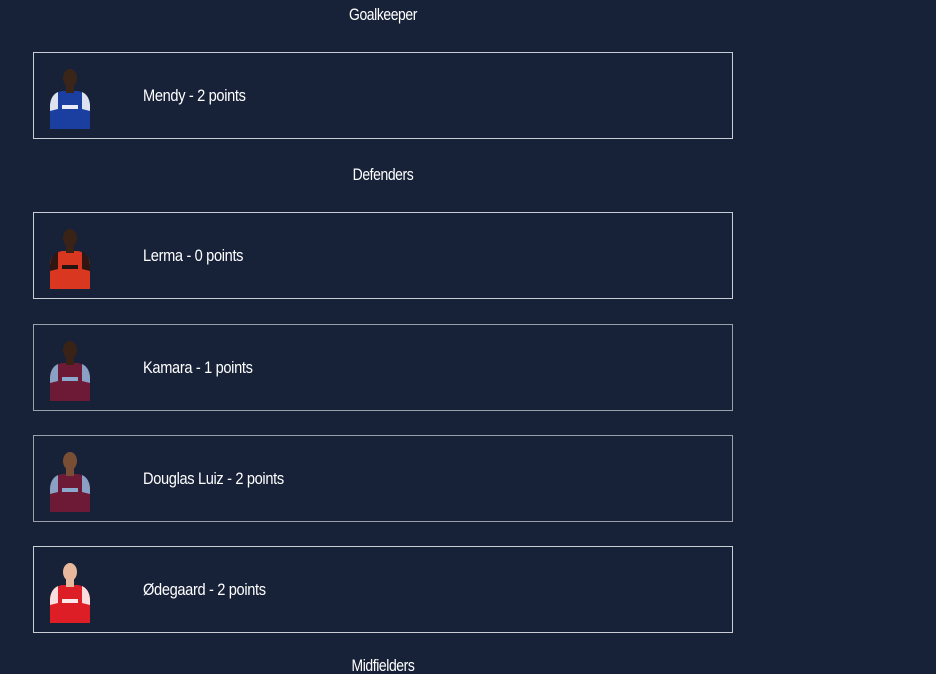 The height and width of the screenshot is (674, 936). I want to click on player-card: Mendy - 2 points, so click(383, 95).